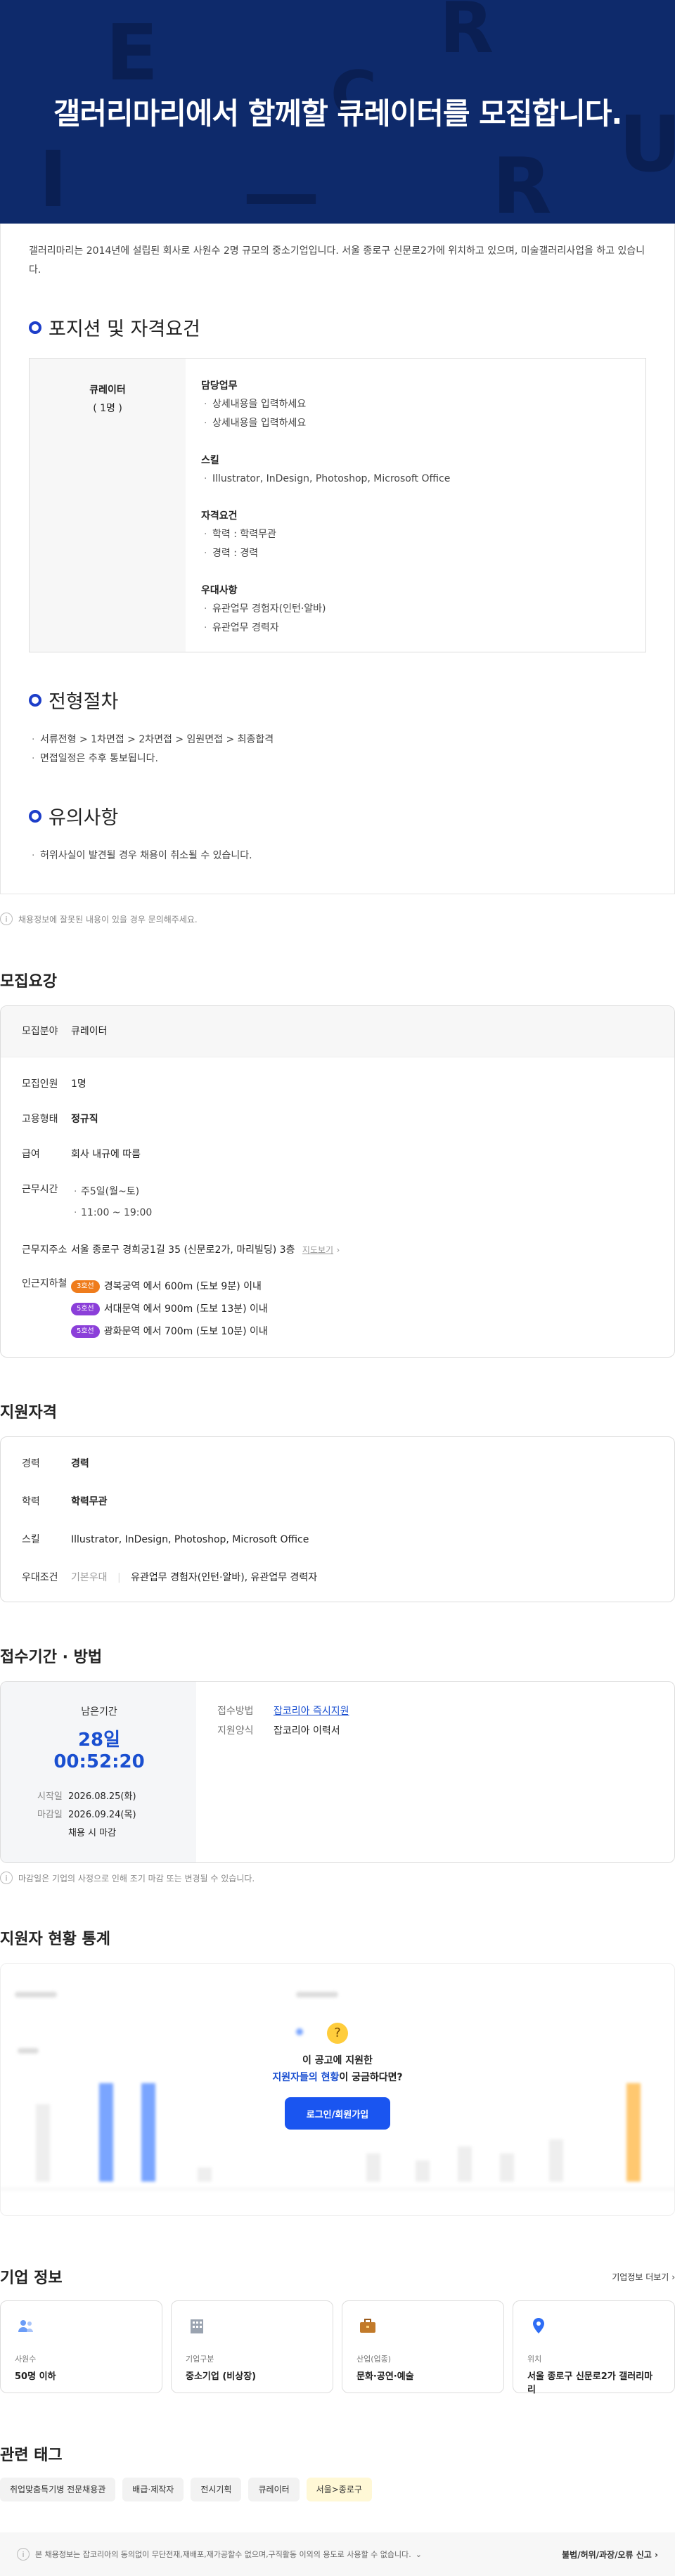 The image size is (675, 2576). What do you see at coordinates (65, 1501) in the screenshot?
I see `education-row: 학력 학력무관` at bounding box center [65, 1501].